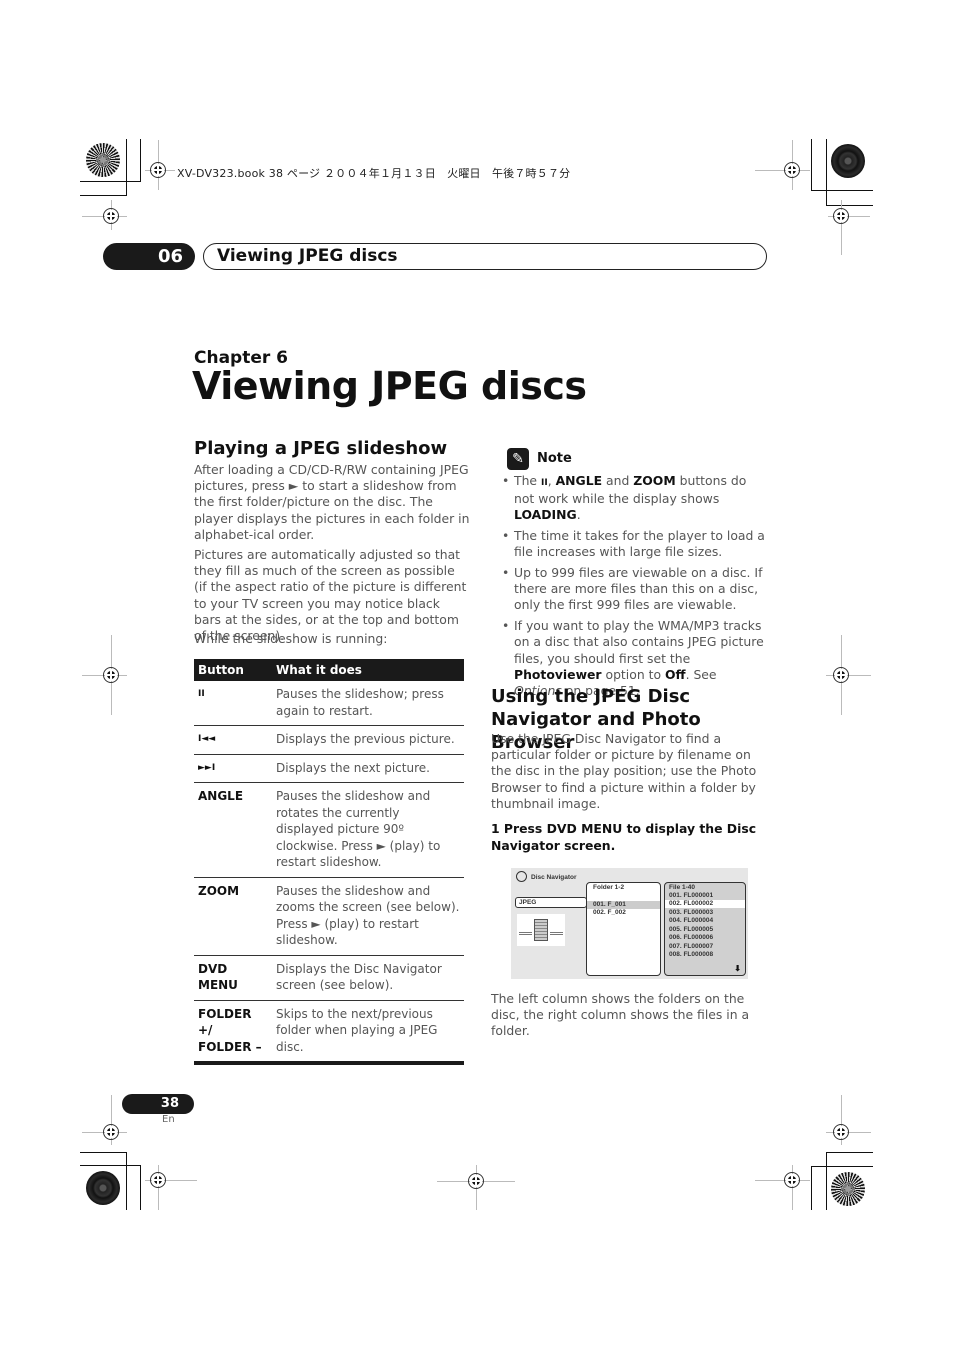 The height and width of the screenshot is (1351, 954). Describe the element at coordinates (485, 256) in the screenshot. I see `running-header-title: Viewing JPEG discs` at that location.